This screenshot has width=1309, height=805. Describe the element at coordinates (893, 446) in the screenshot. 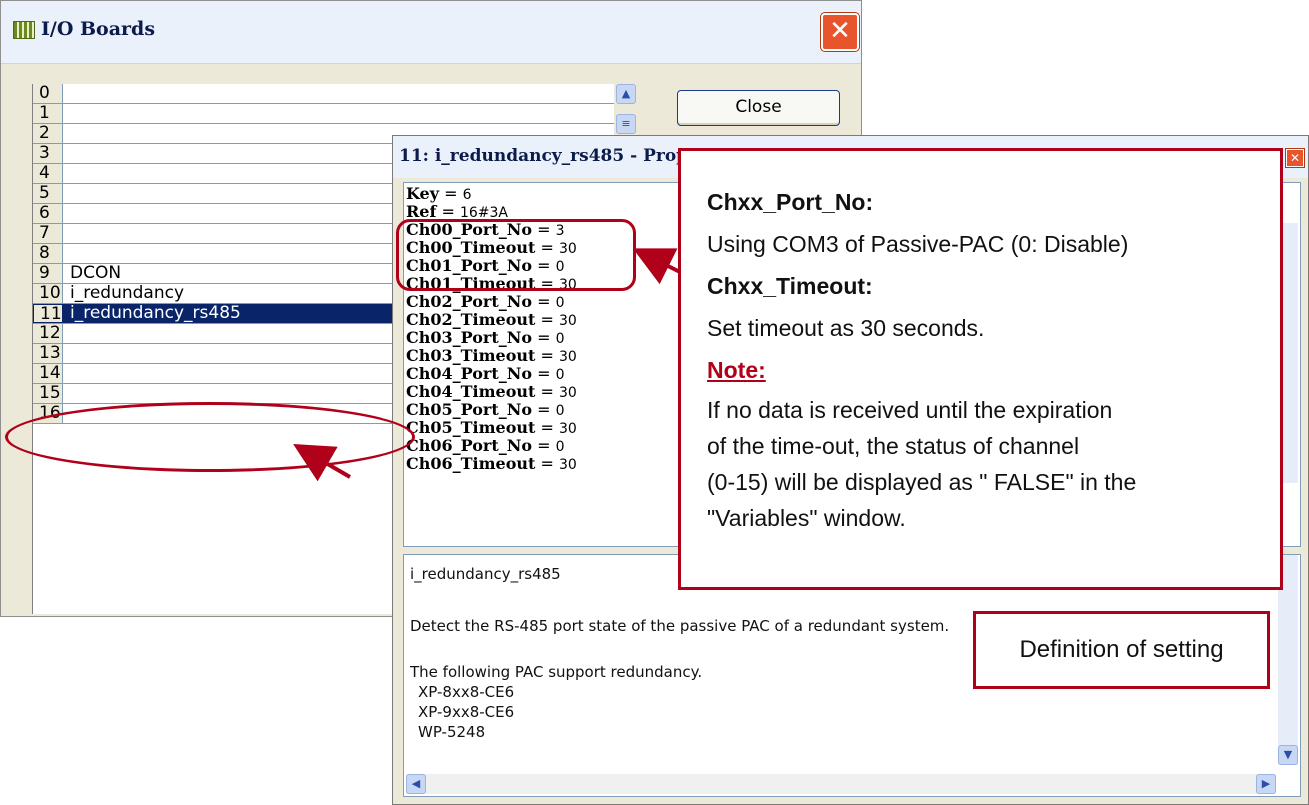

I see `note-line: of the time-out, the status of channel` at that location.